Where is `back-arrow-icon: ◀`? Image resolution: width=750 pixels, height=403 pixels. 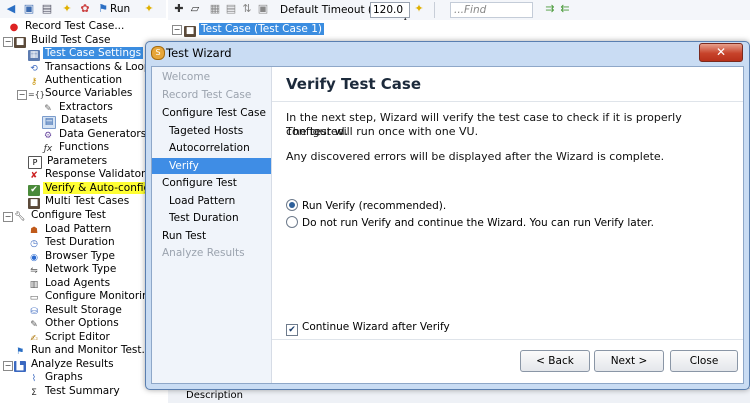 back-arrow-icon: ◀ is located at coordinates (11, 9).